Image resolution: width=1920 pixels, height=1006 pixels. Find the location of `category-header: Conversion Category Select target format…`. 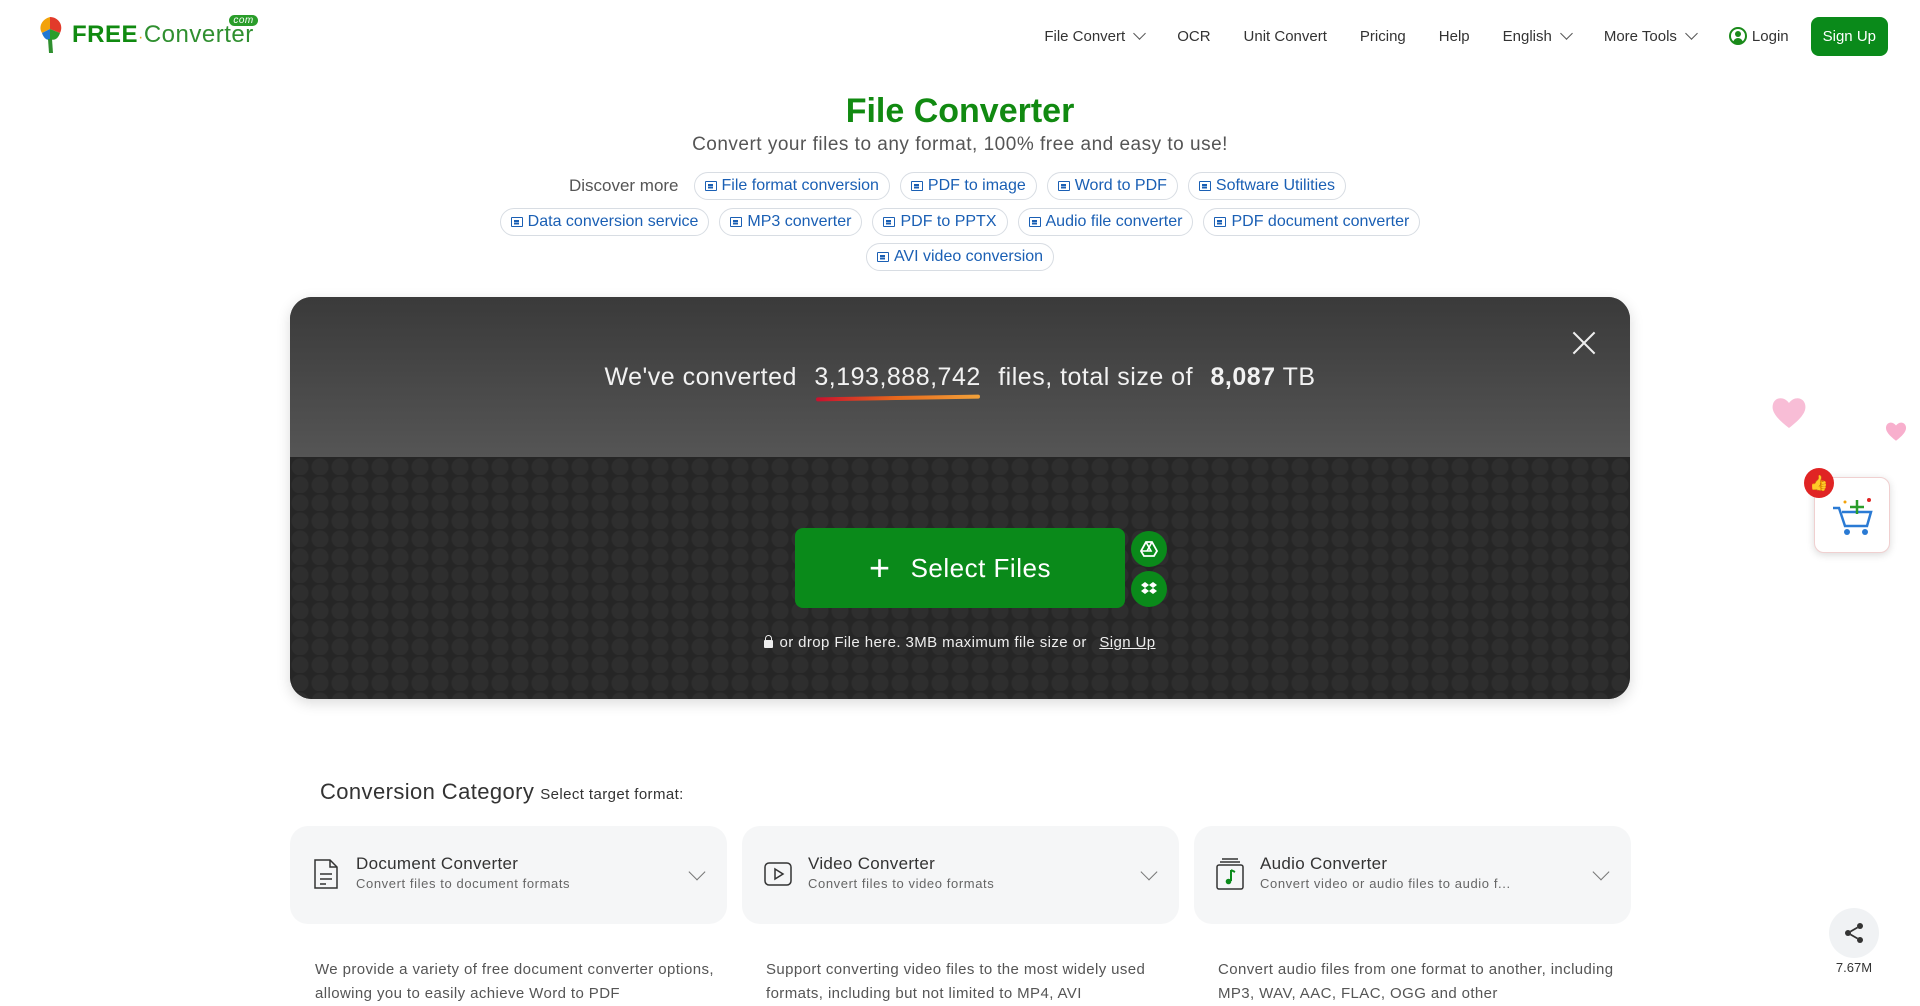

category-header: Conversion Category Select target format… is located at coordinates (502, 792).